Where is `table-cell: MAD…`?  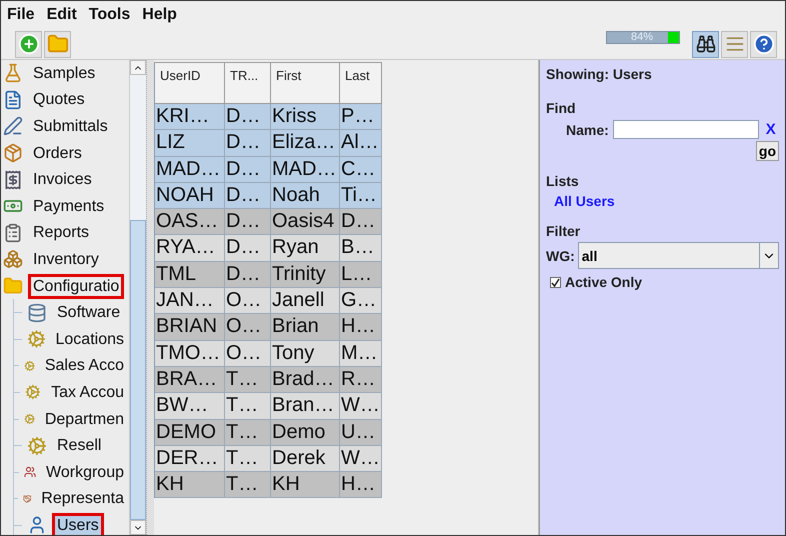
table-cell: MAD… is located at coordinates (190, 169).